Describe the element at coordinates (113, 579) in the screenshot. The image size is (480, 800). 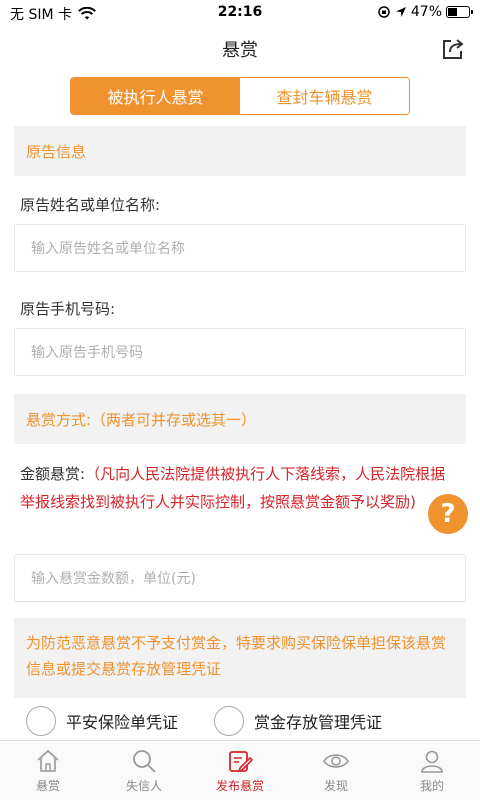
I see `reward-amount-placeholder: 输入悬赏金数额，单位(元)` at that location.